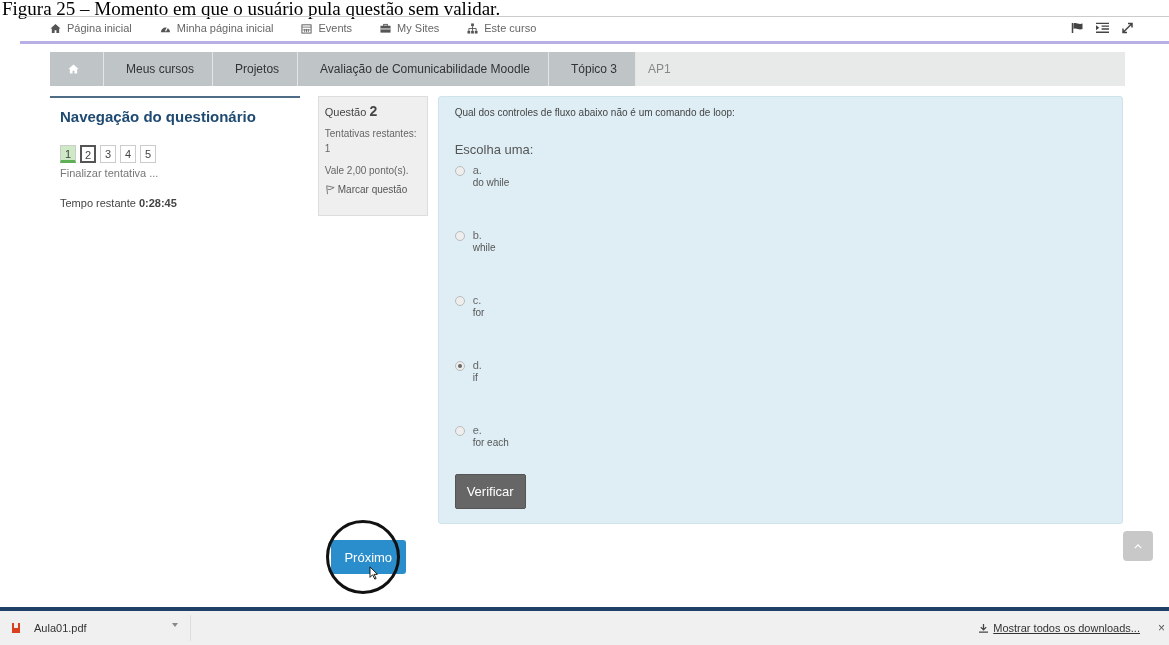 The image size is (1169, 645). I want to click on download-item: Aula01.pdf, so click(95, 628).